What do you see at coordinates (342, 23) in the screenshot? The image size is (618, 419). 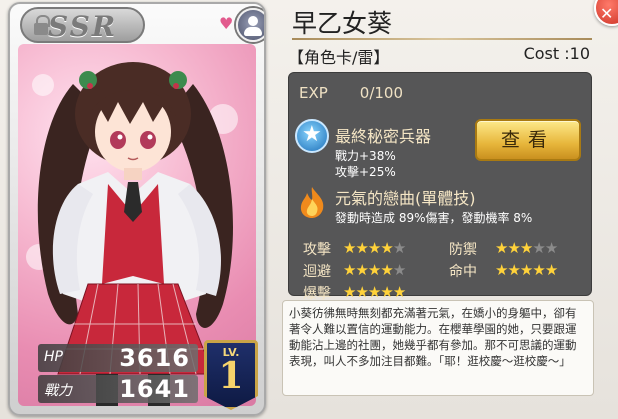 I see `character-name: 早乙女葵` at bounding box center [342, 23].